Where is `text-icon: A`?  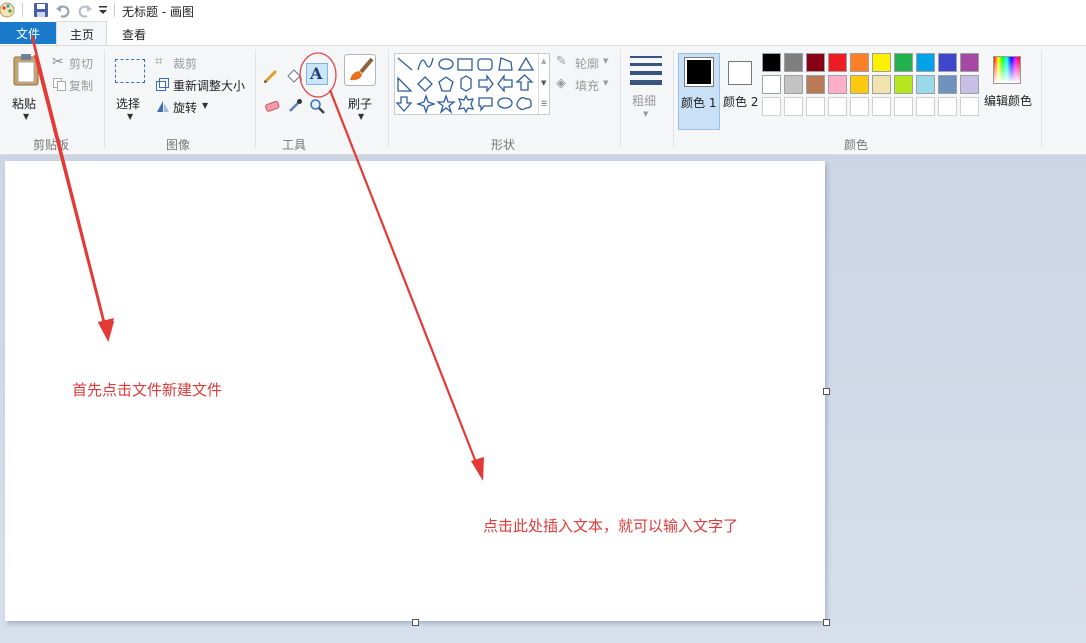 text-icon: A is located at coordinates (316, 73).